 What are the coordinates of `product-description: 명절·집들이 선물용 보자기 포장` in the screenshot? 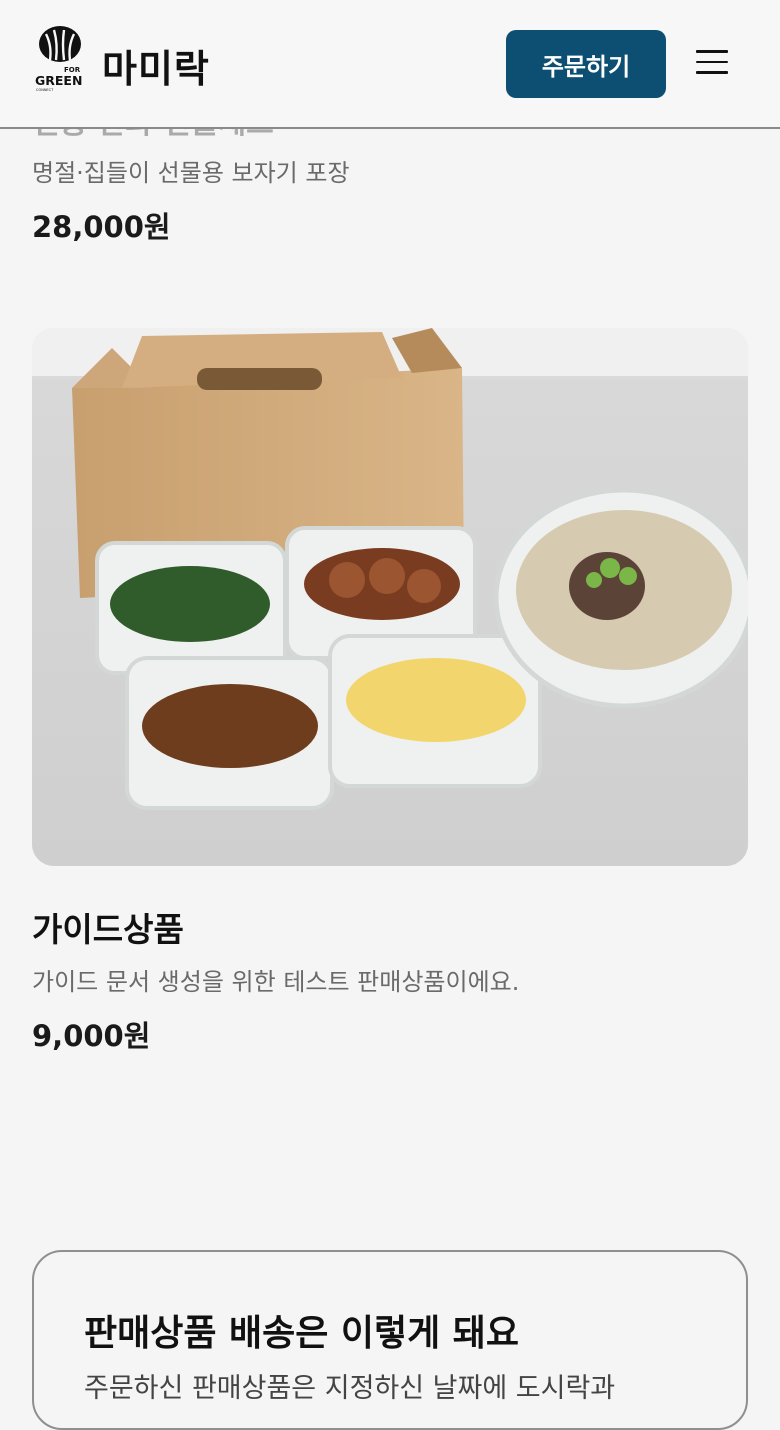 It's located at (191, 173).